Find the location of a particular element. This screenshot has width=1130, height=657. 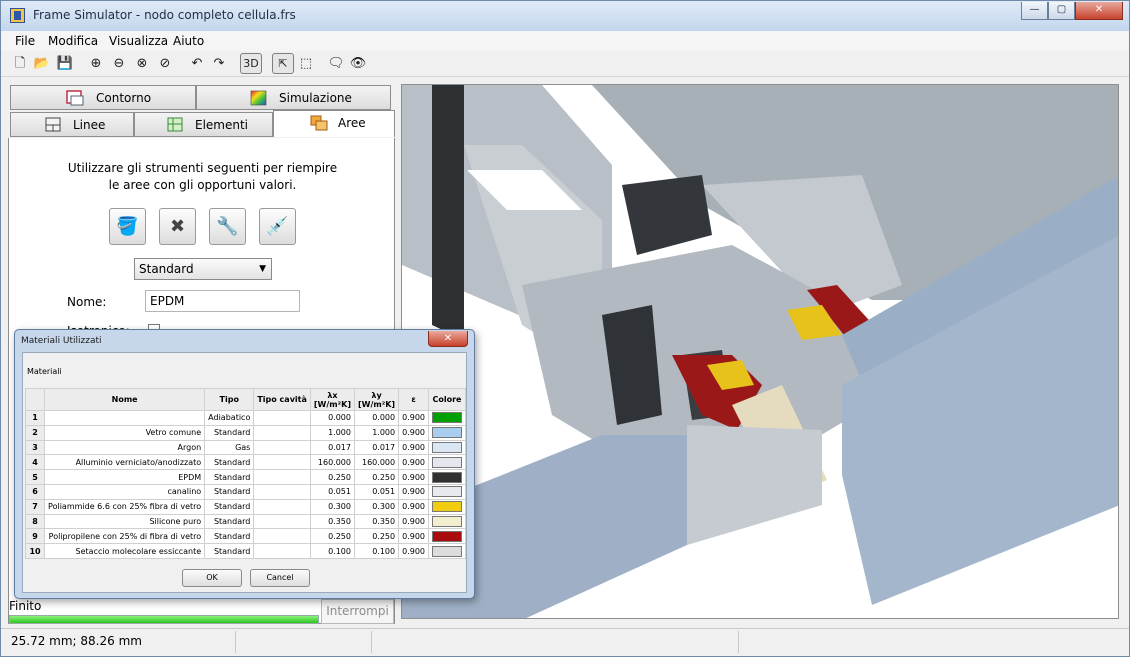

paint-bucket-button: 🪣 is located at coordinates (127, 226).